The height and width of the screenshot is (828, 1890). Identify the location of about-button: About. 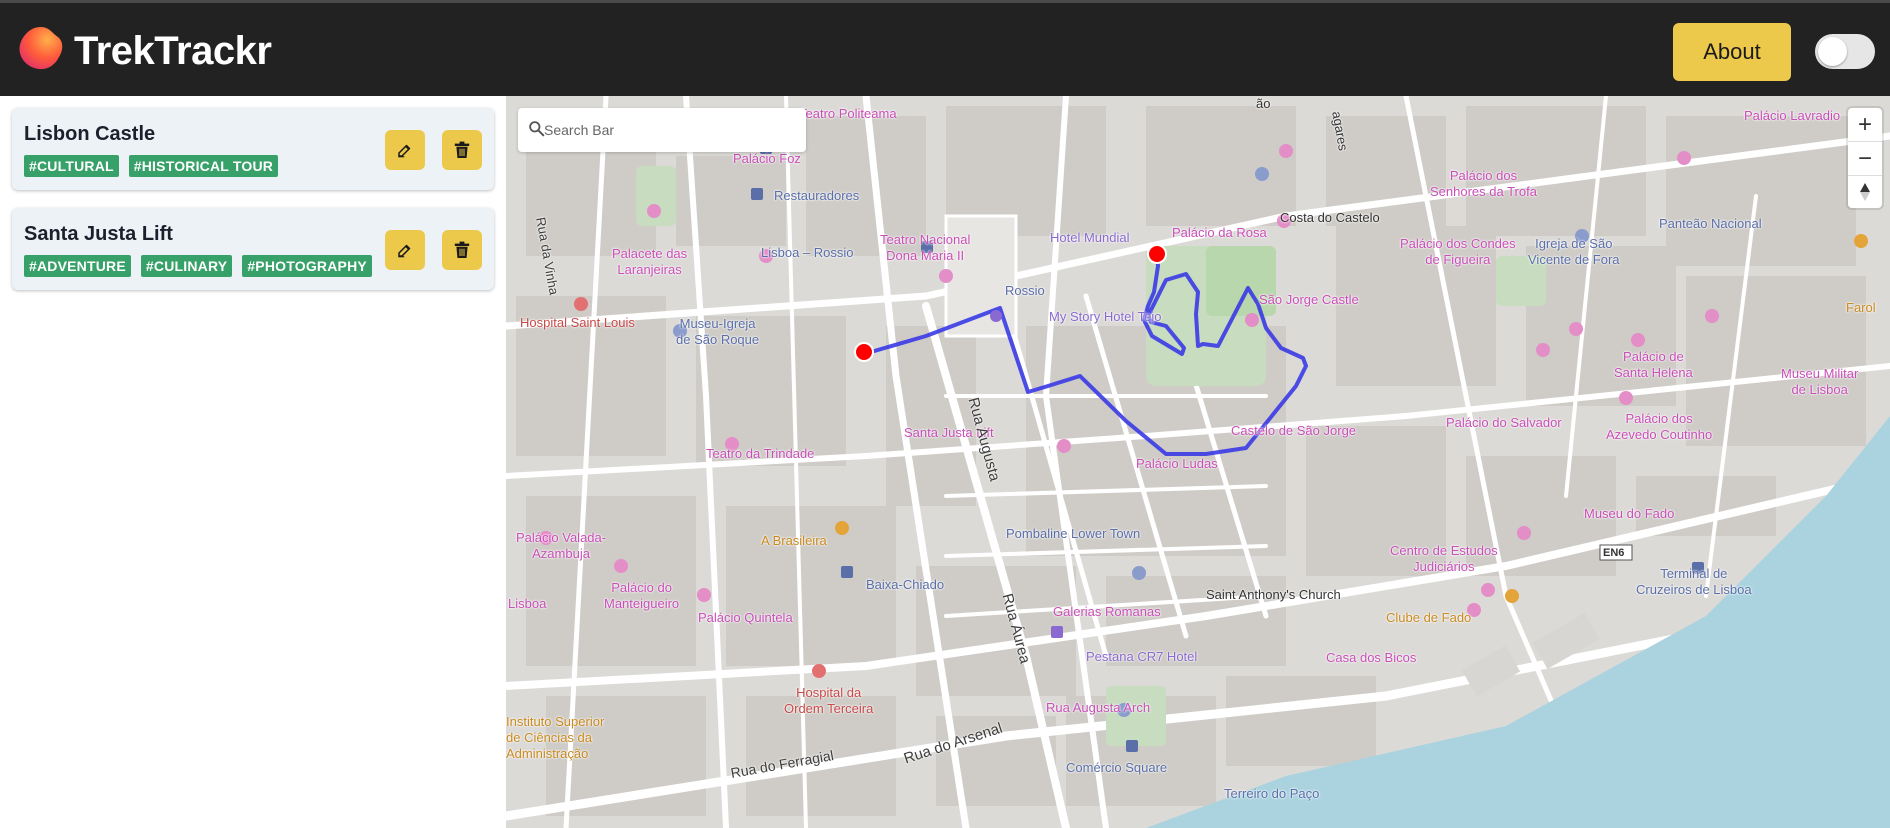
(1732, 52).